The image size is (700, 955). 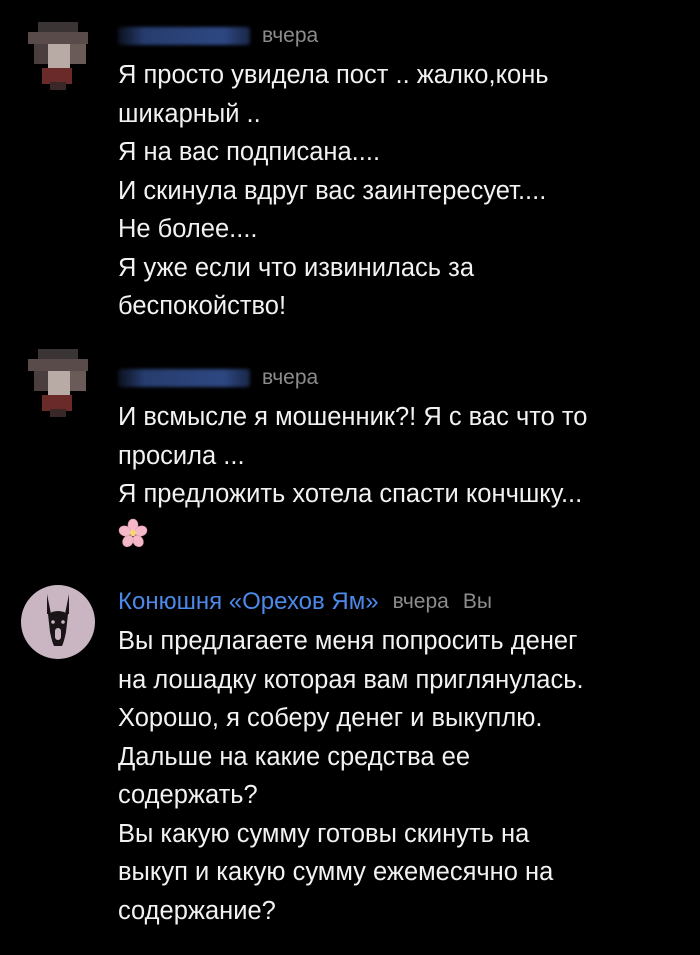 What do you see at coordinates (296, 267) in the screenshot?
I see `comment-line: Я уже если что извинилась за` at bounding box center [296, 267].